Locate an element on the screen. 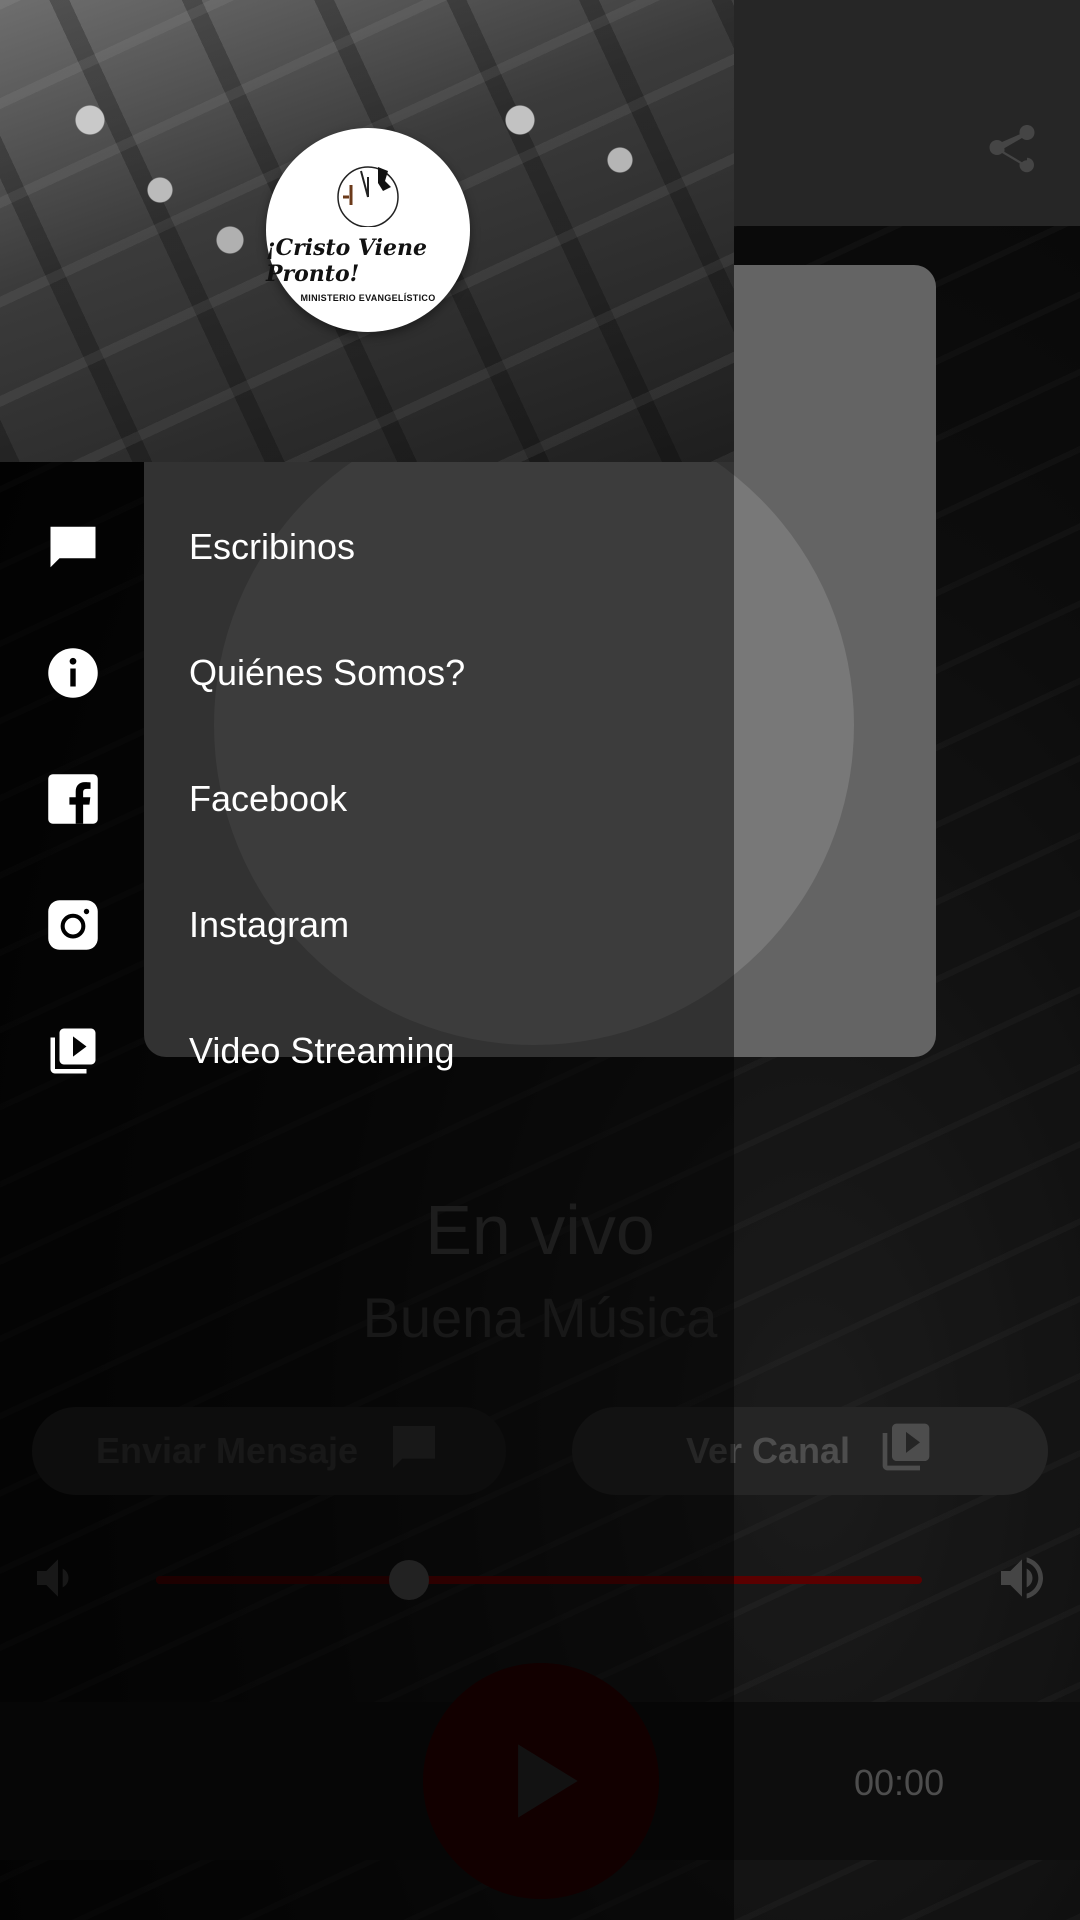  info-icon is located at coordinates (73, 673).